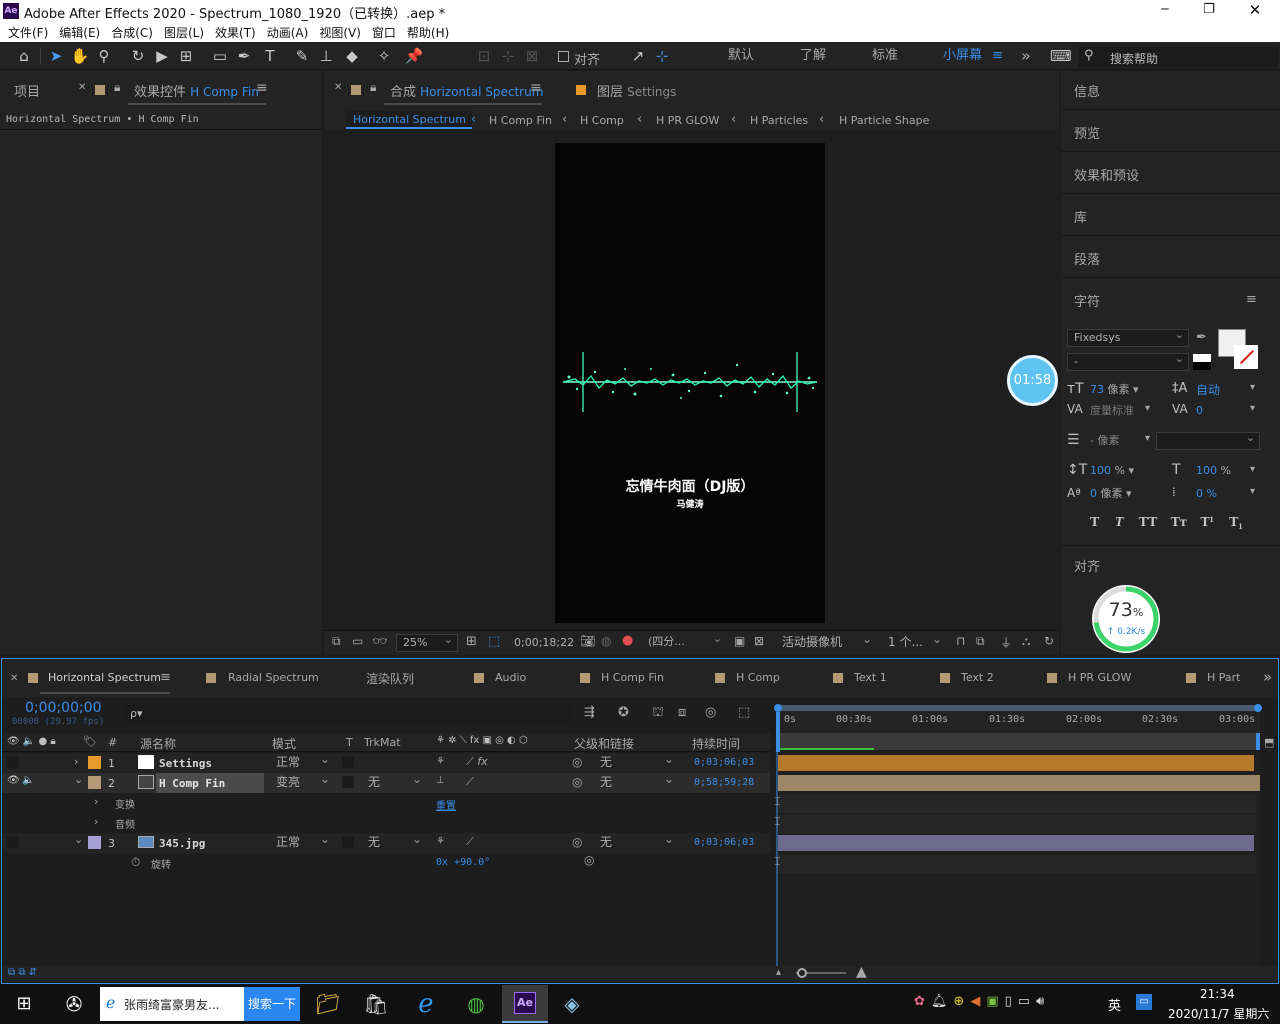  What do you see at coordinates (1269, 742) in the screenshot?
I see `comp-marker-icon: ⬒` at bounding box center [1269, 742].